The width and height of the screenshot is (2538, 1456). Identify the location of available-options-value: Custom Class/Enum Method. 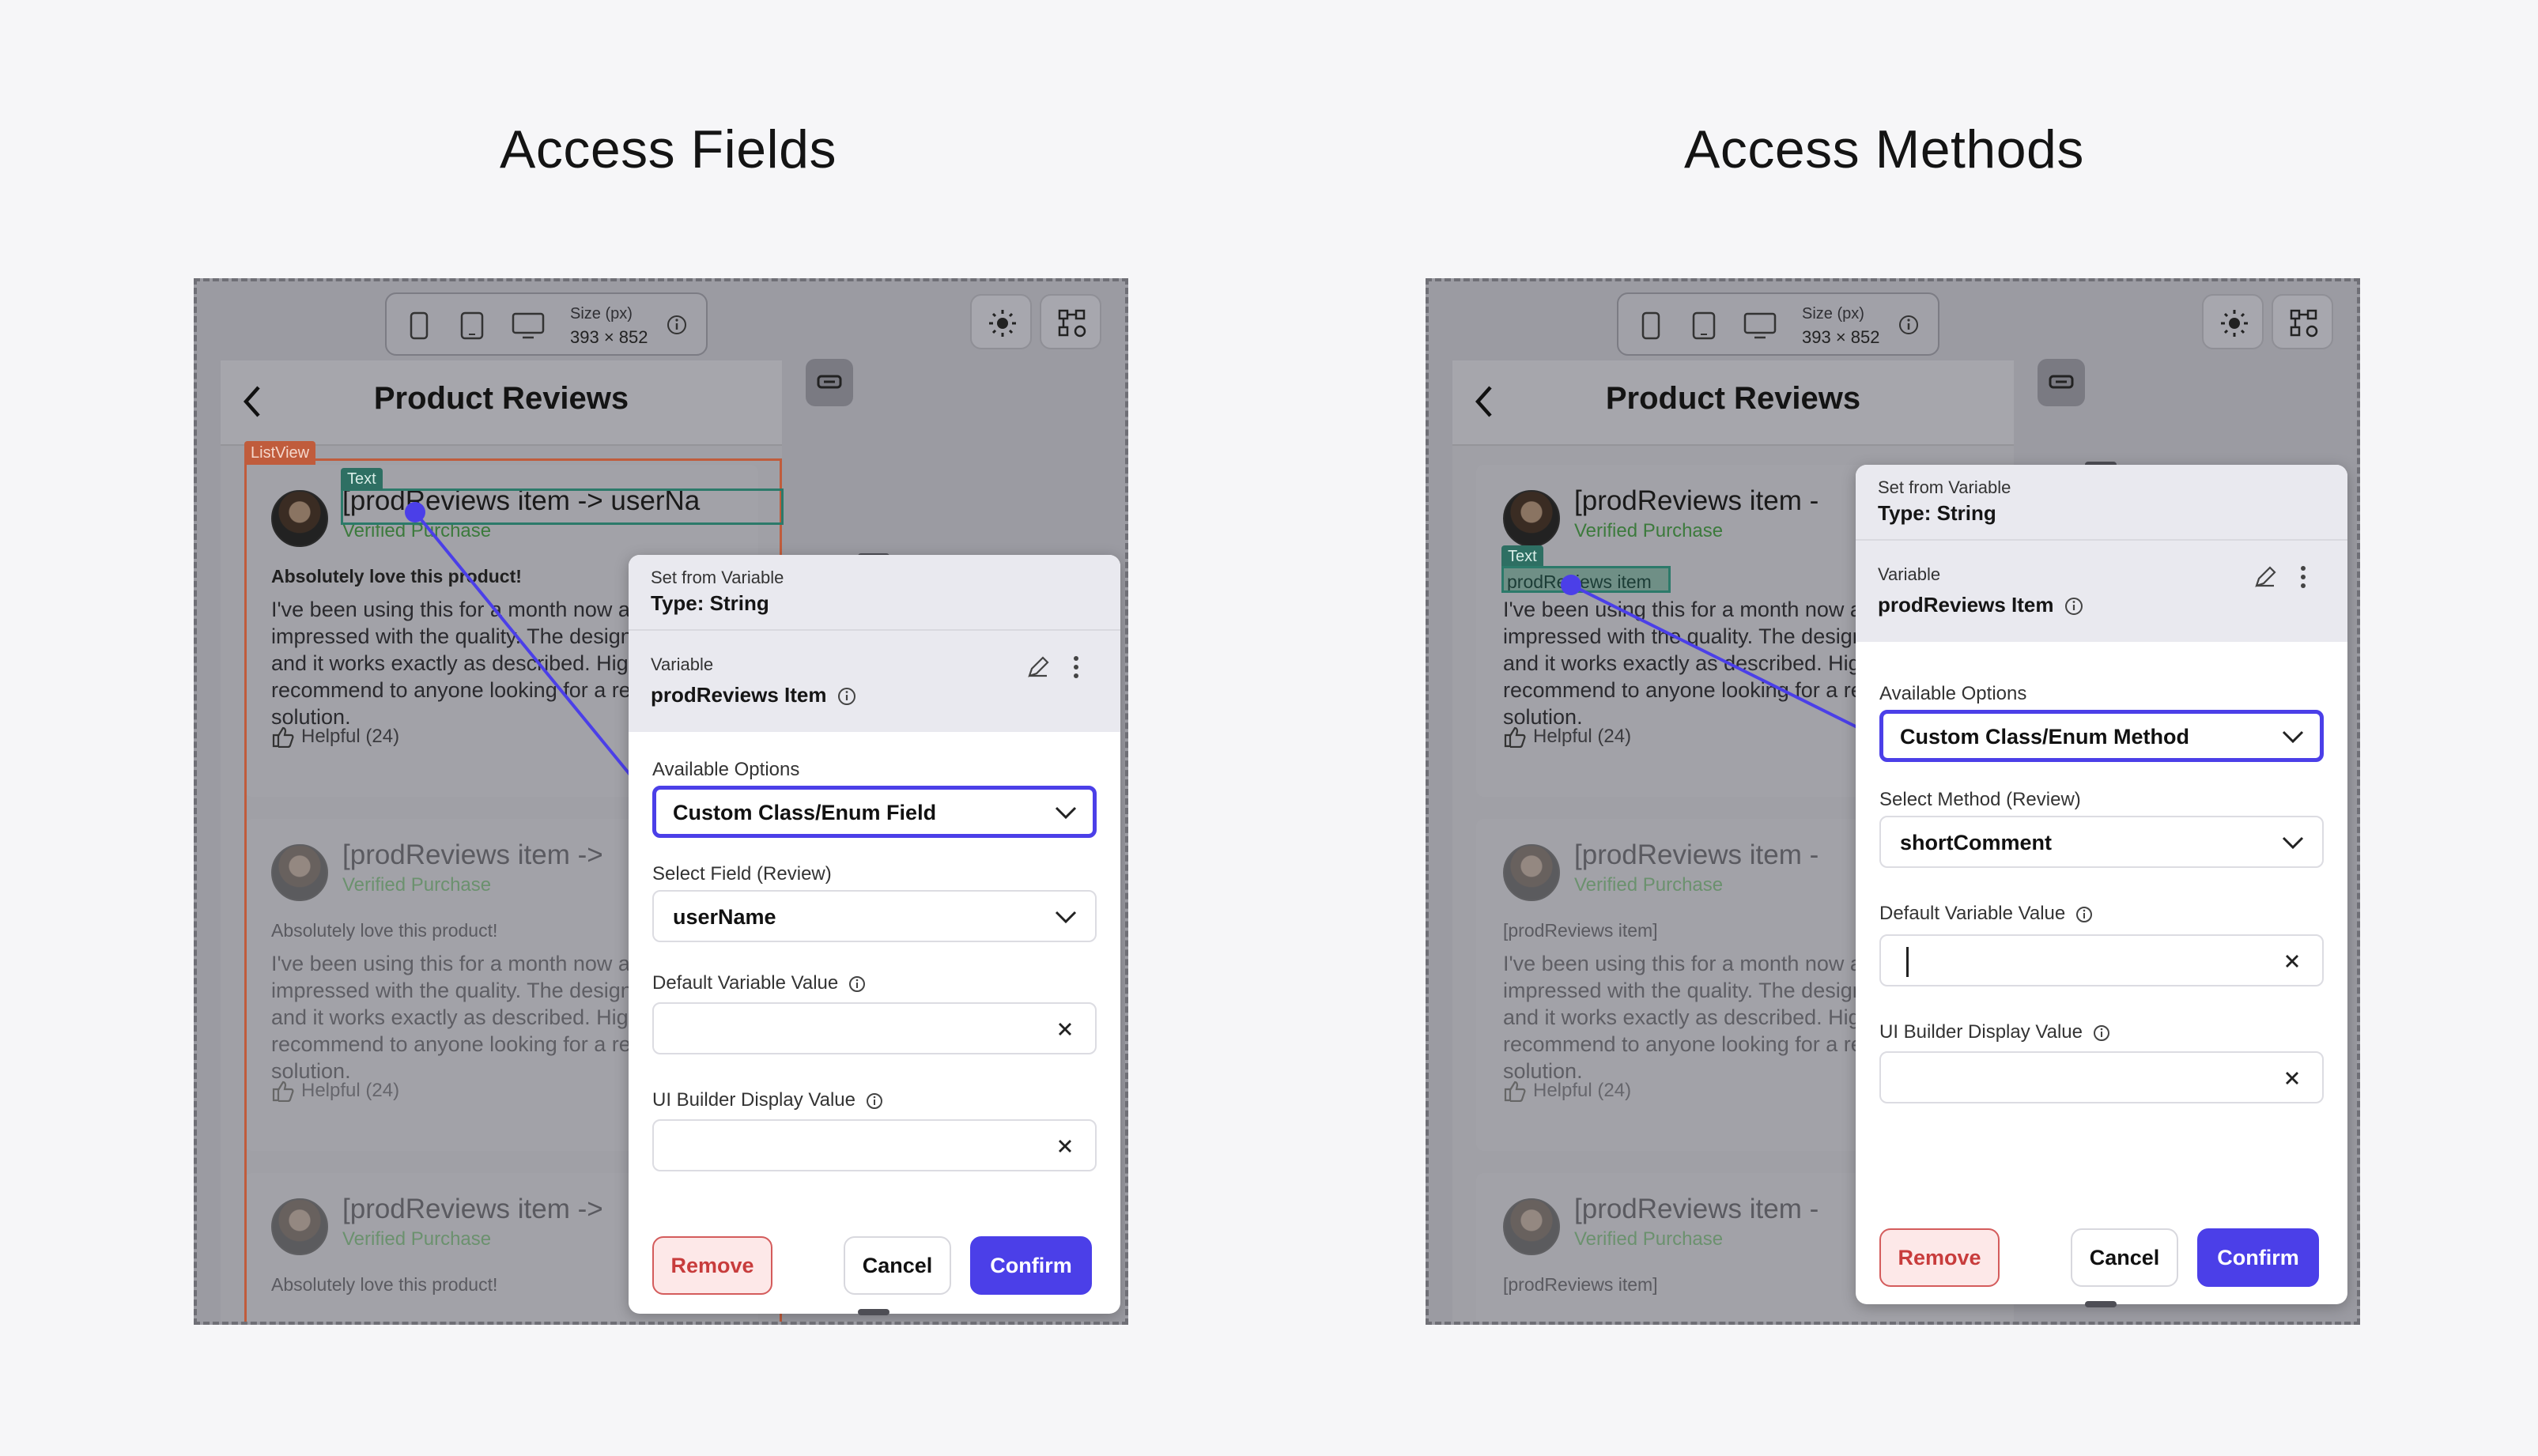
(2045, 737).